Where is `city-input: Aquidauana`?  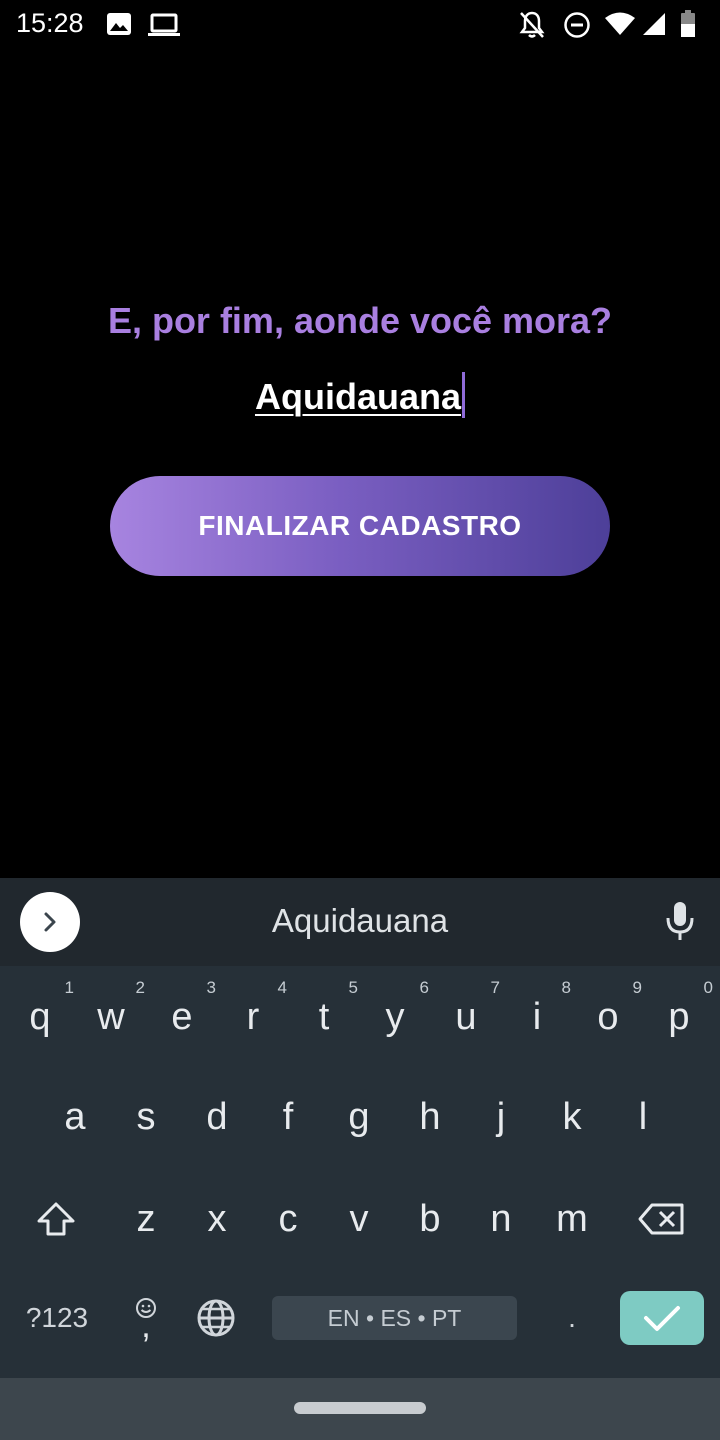 city-input: Aquidauana is located at coordinates (360, 395).